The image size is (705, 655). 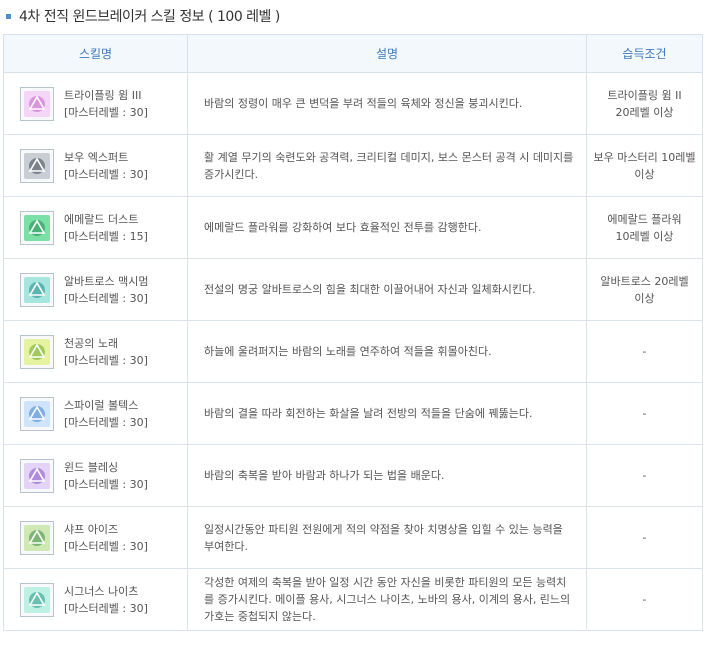 I want to click on page-header: 4차 전직 윈드브레이커 스킬 정보 ( 100 레벨 ), so click(x=352, y=16).